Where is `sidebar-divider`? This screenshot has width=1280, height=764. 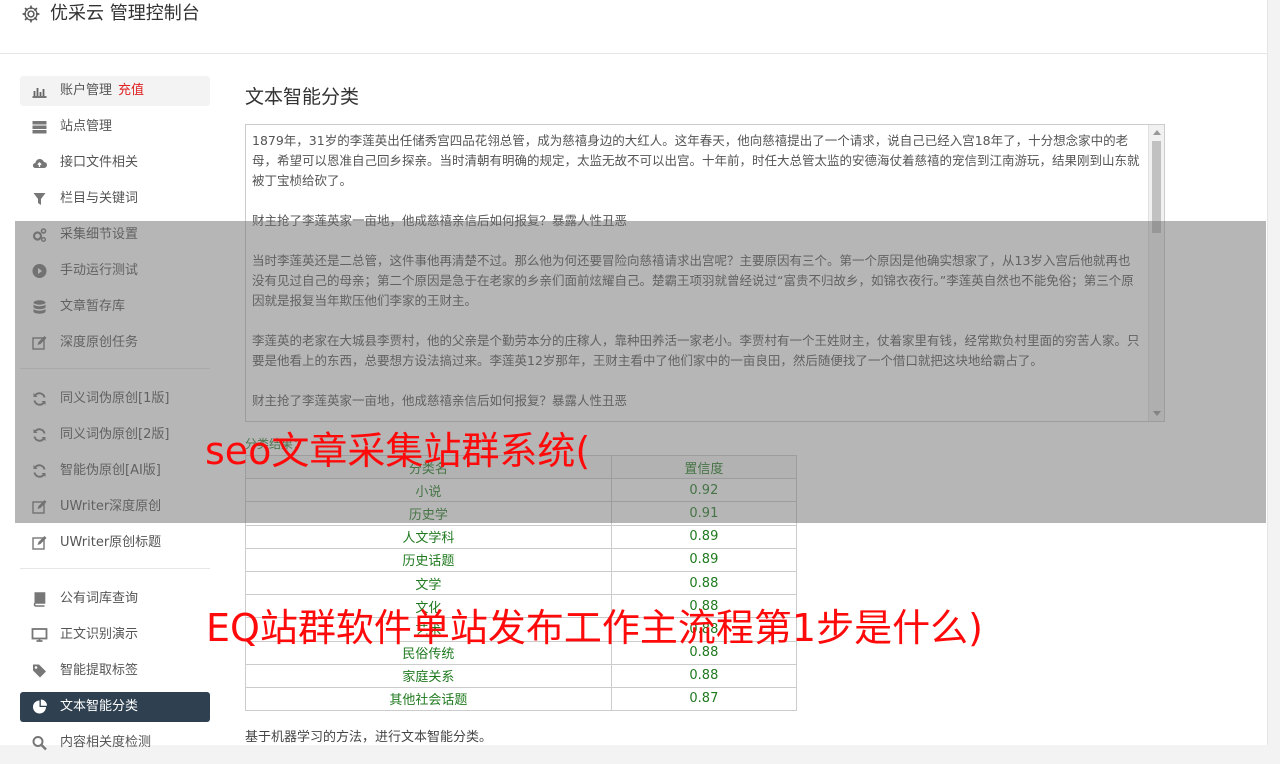 sidebar-divider is located at coordinates (115, 568).